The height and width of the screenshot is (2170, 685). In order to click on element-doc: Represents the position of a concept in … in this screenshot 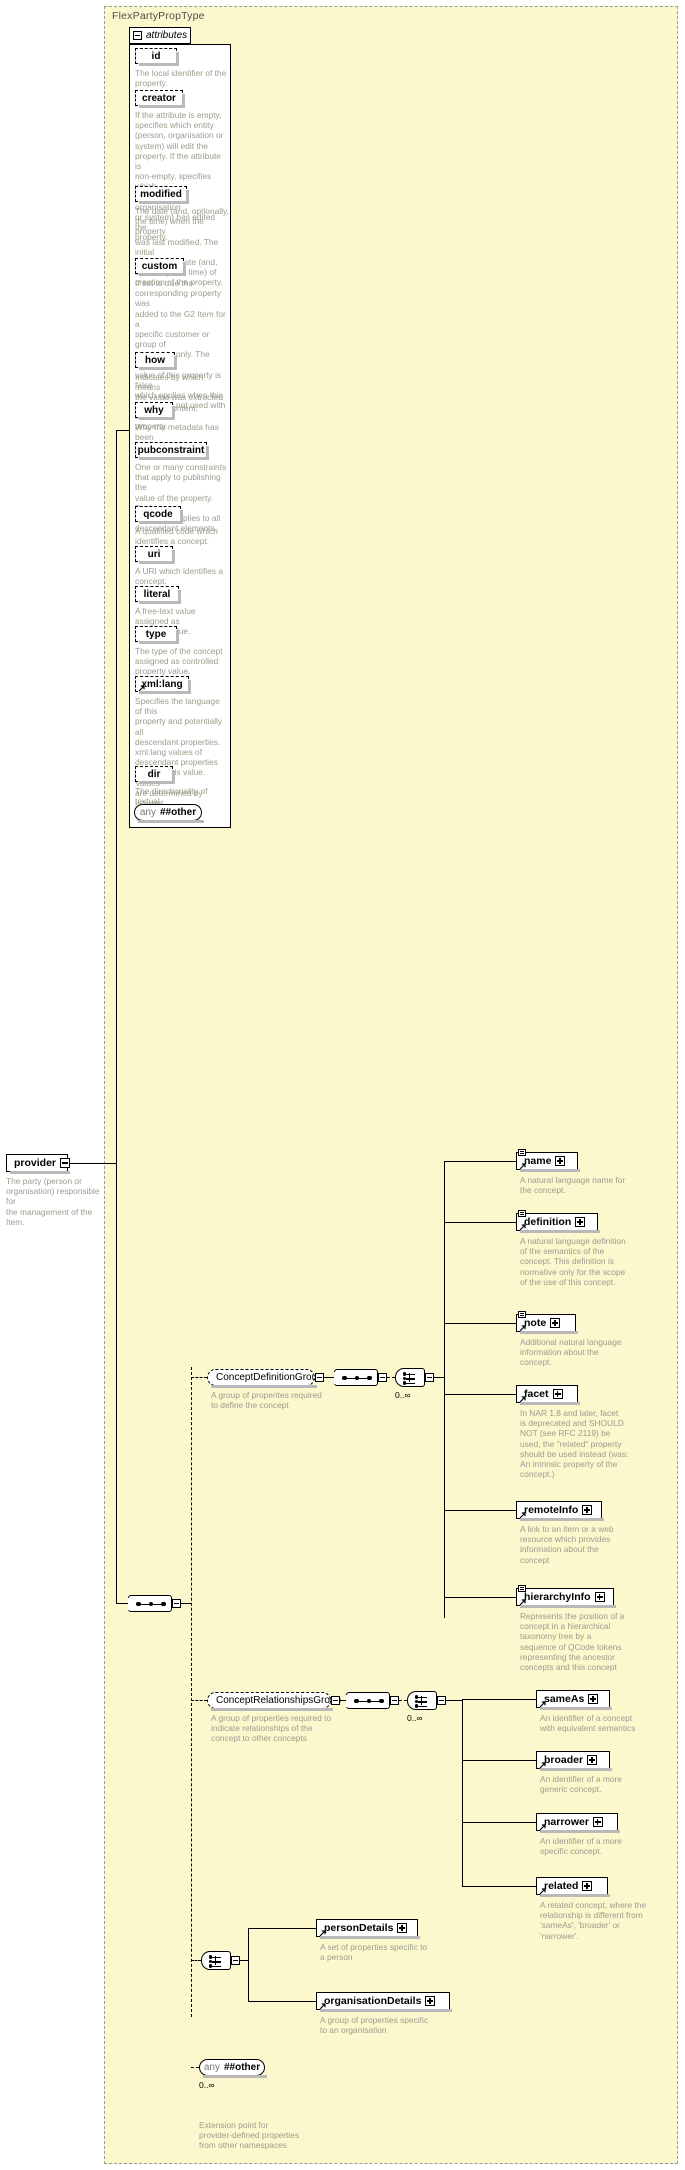, I will do `click(572, 1642)`.